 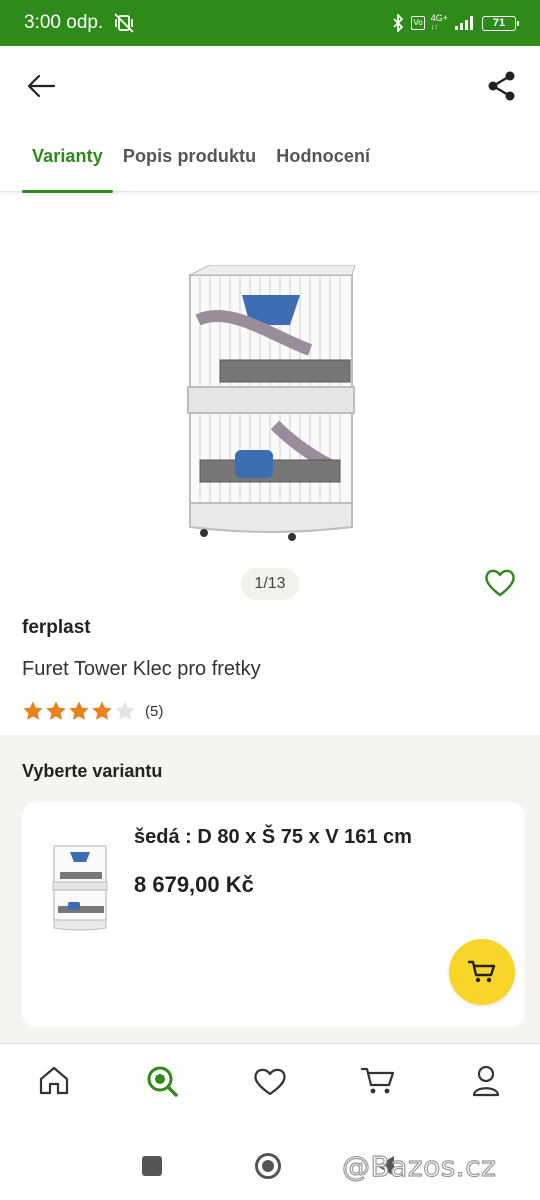 What do you see at coordinates (323, 159) in the screenshot?
I see `tab-hodnoceni: Hodnocení` at bounding box center [323, 159].